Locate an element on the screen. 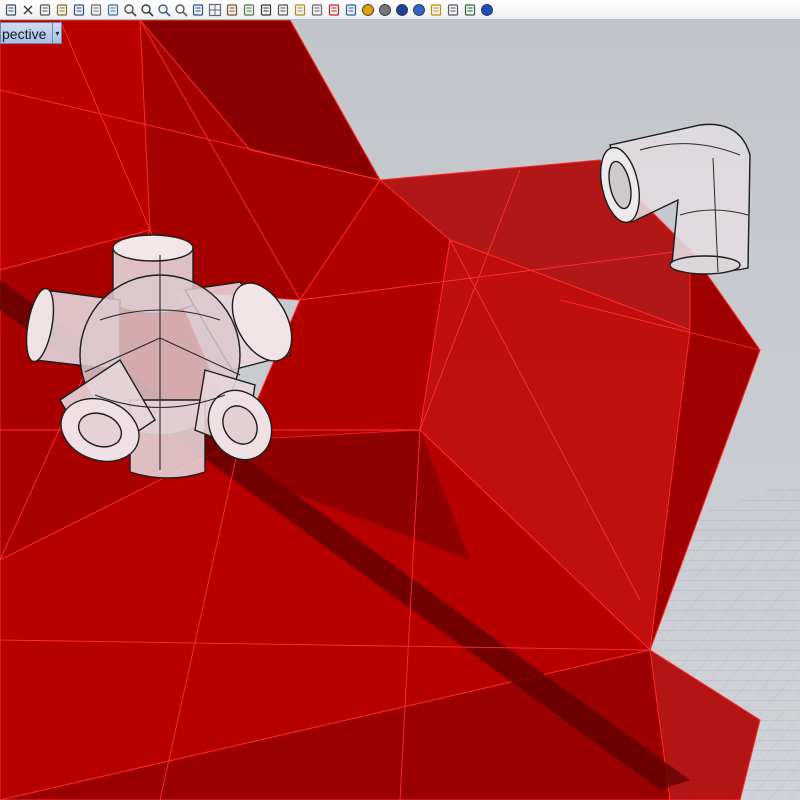 This screenshot has height=800, width=800. options-icon is located at coordinates (435, 9).